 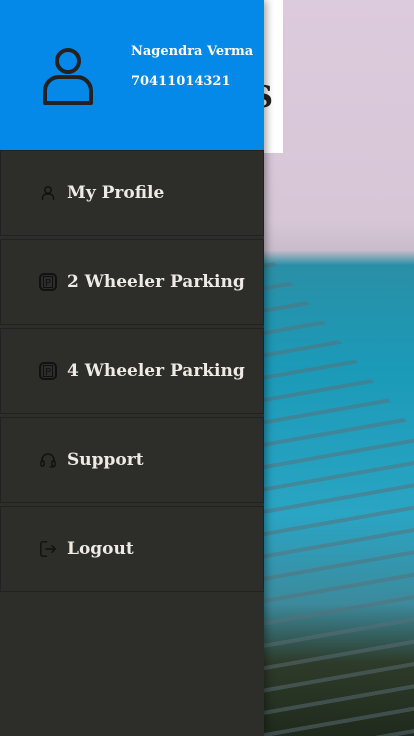 I want to click on menu-item-my-profile: My Profile, so click(x=132, y=193).